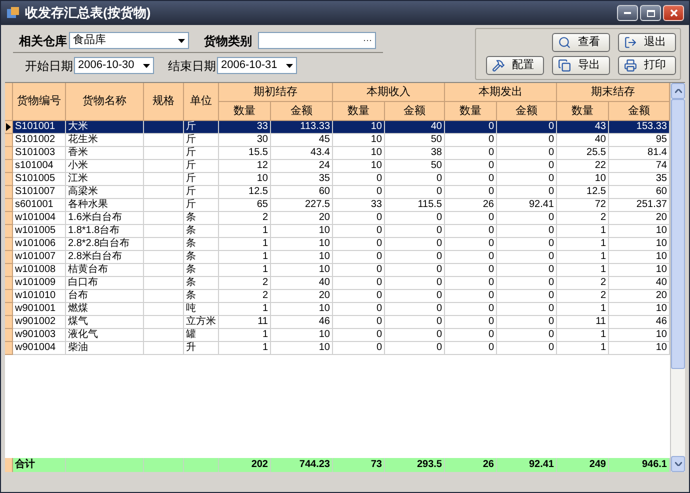 The image size is (690, 493). What do you see at coordinates (337, 205) in the screenshot?
I see `table-row: s601001 各种水果 斤 65 227.5 33 115.5 26 92.41 72 251.37` at bounding box center [337, 205].